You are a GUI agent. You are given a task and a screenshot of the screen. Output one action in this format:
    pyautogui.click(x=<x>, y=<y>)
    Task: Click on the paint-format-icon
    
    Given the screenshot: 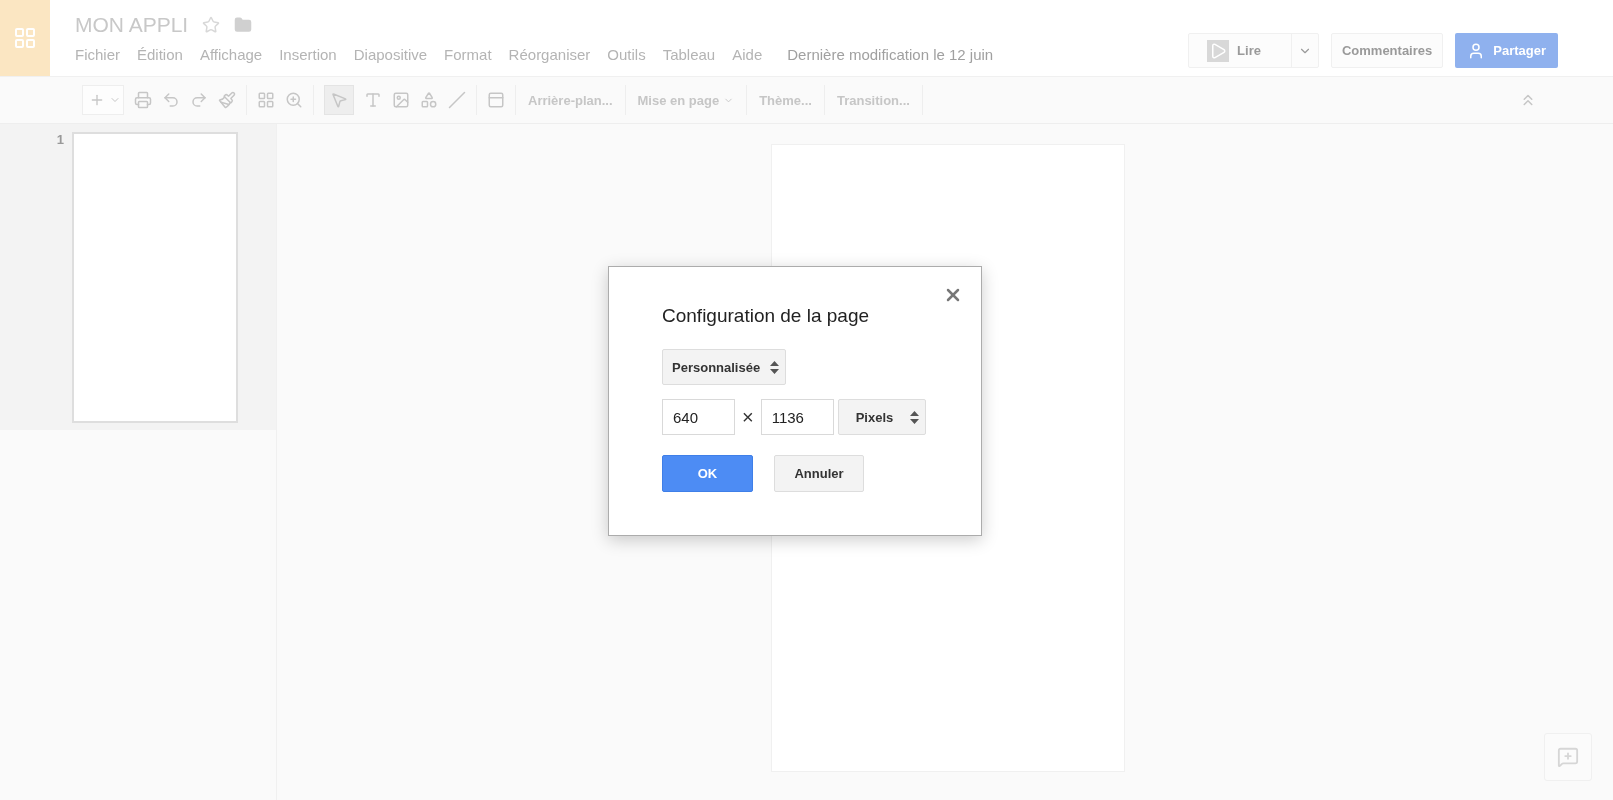 What is the action you would take?
    pyautogui.click(x=227, y=100)
    